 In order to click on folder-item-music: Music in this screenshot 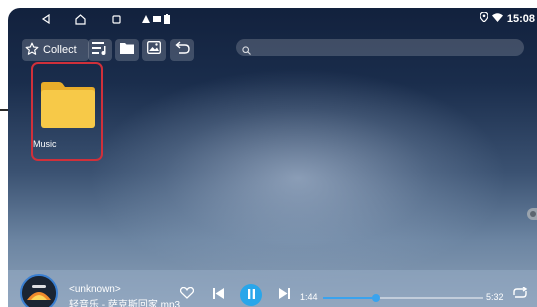, I will do `click(67, 111)`.